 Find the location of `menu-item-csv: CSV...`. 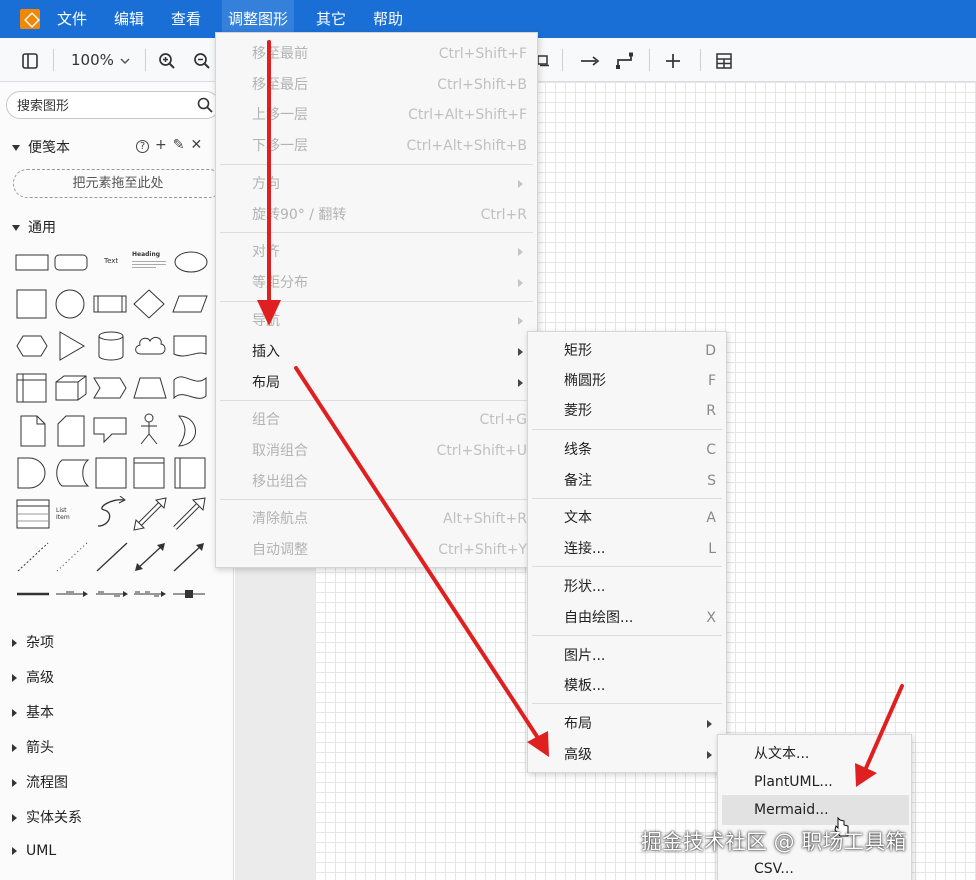

menu-item-csv: CSV... is located at coordinates (814, 867).